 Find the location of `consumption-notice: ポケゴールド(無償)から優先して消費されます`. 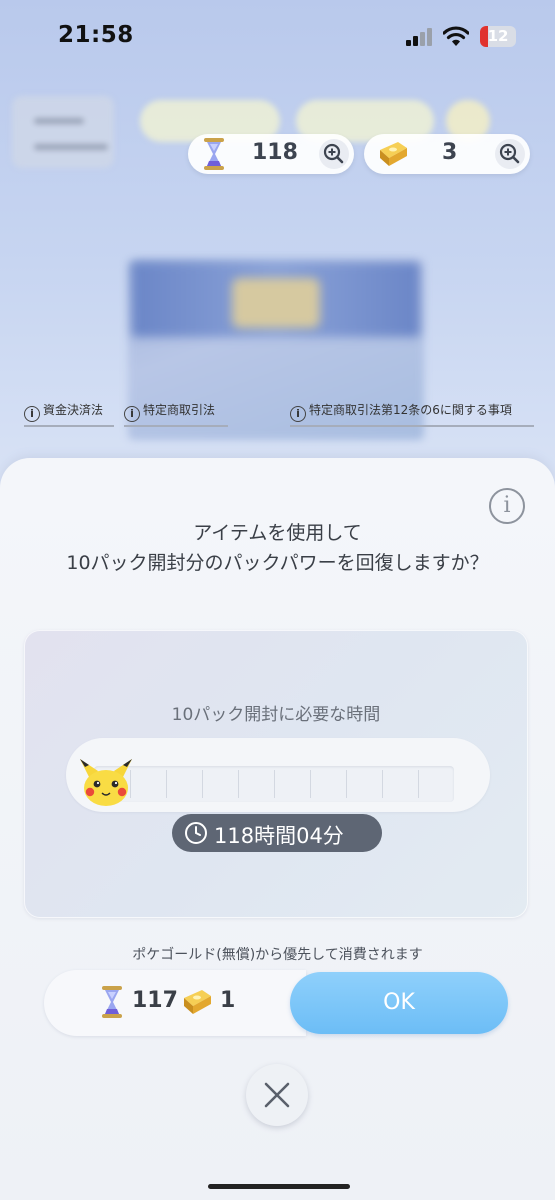

consumption-notice: ポケゴールド(無償)から優先して消費されます is located at coordinates (277, 955).